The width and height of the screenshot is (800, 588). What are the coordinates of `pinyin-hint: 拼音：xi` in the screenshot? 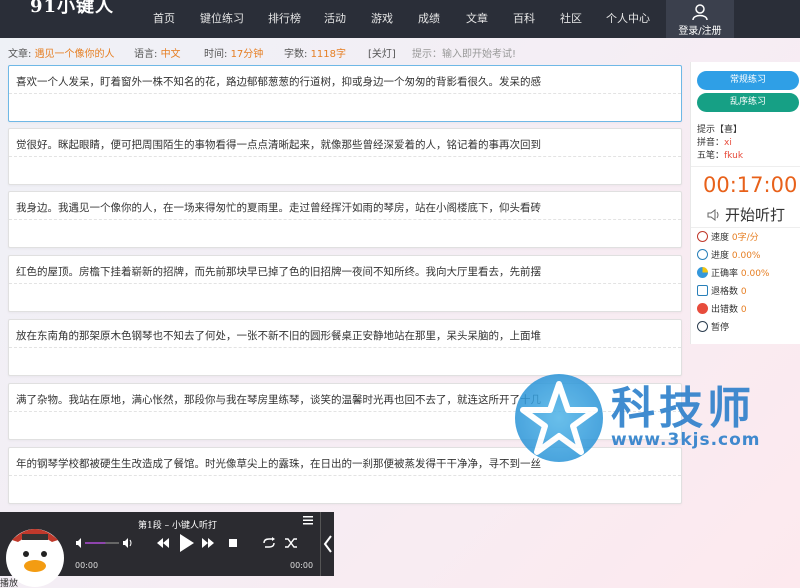 It's located at (714, 141).